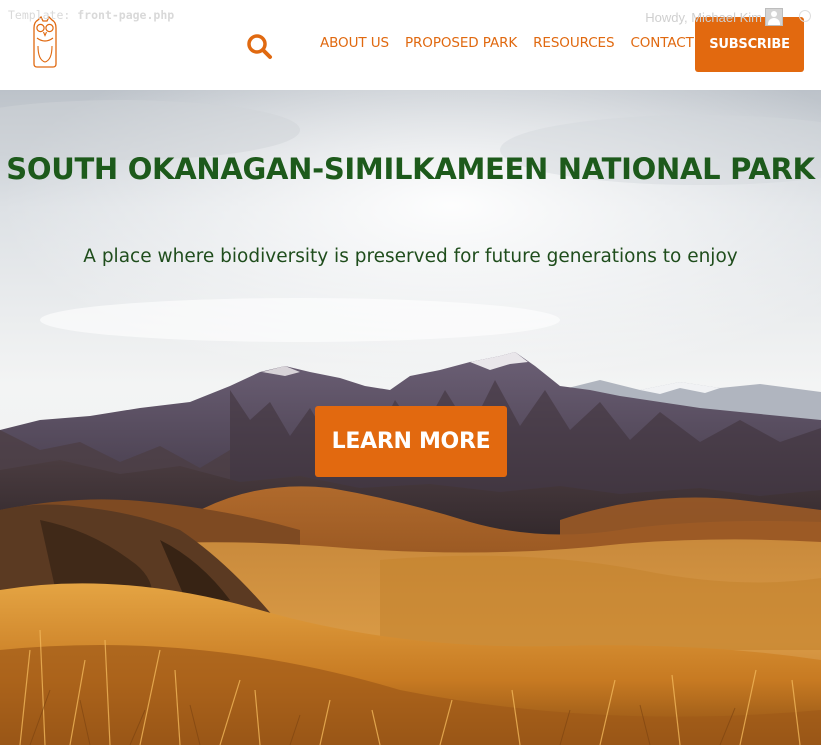 The width and height of the screenshot is (821, 745). What do you see at coordinates (45, 42) in the screenshot?
I see `owl-logo-icon` at bounding box center [45, 42].